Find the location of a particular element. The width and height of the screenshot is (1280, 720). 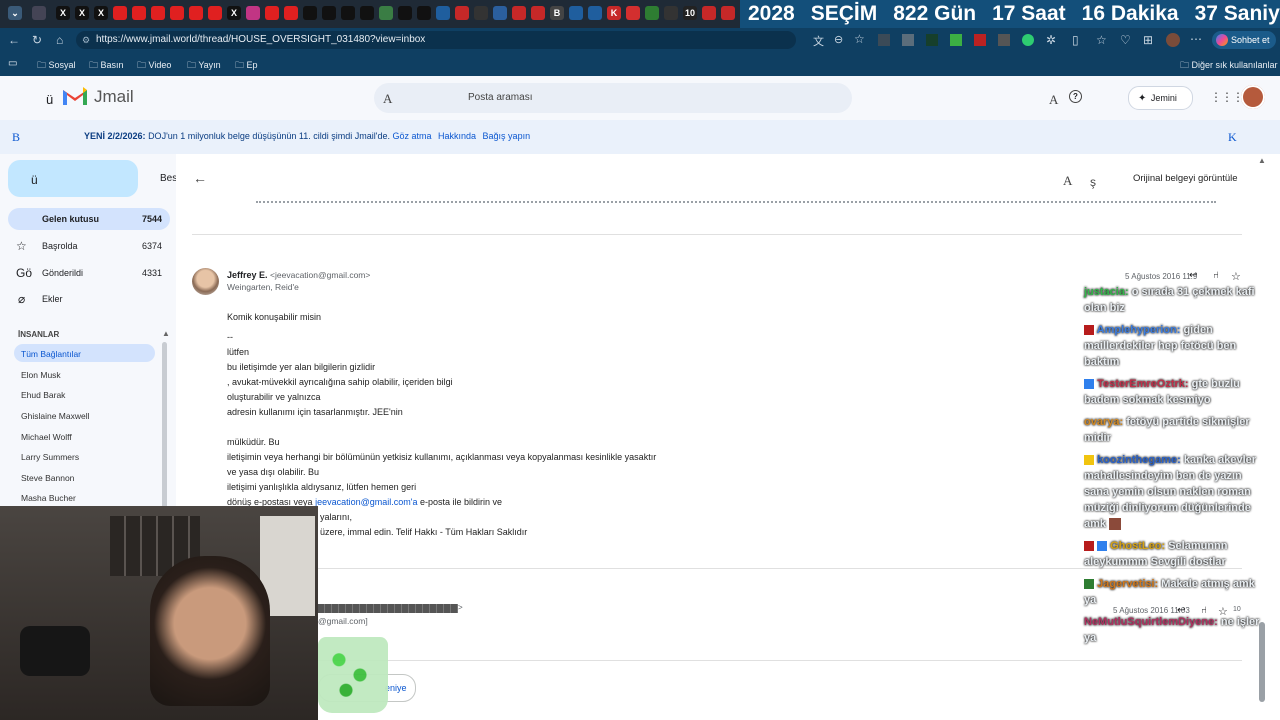

nav-inbox: Gelen kutusu 7544 is located at coordinates (89, 219).